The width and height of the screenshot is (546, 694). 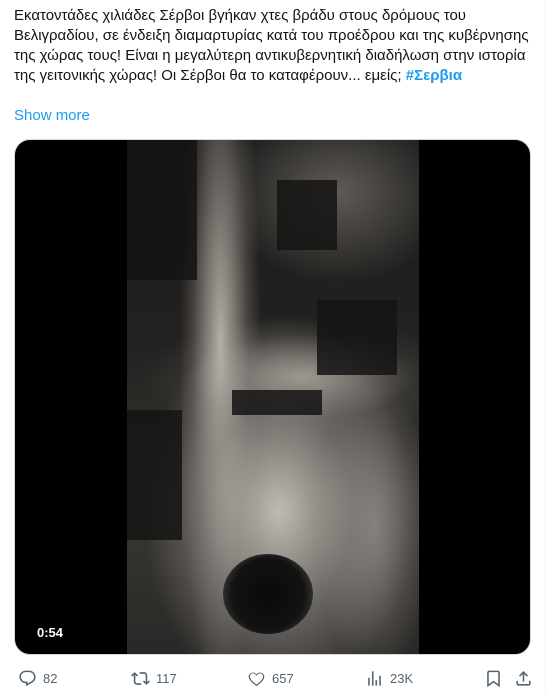 I want to click on reply-count: 82, so click(x=50, y=678).